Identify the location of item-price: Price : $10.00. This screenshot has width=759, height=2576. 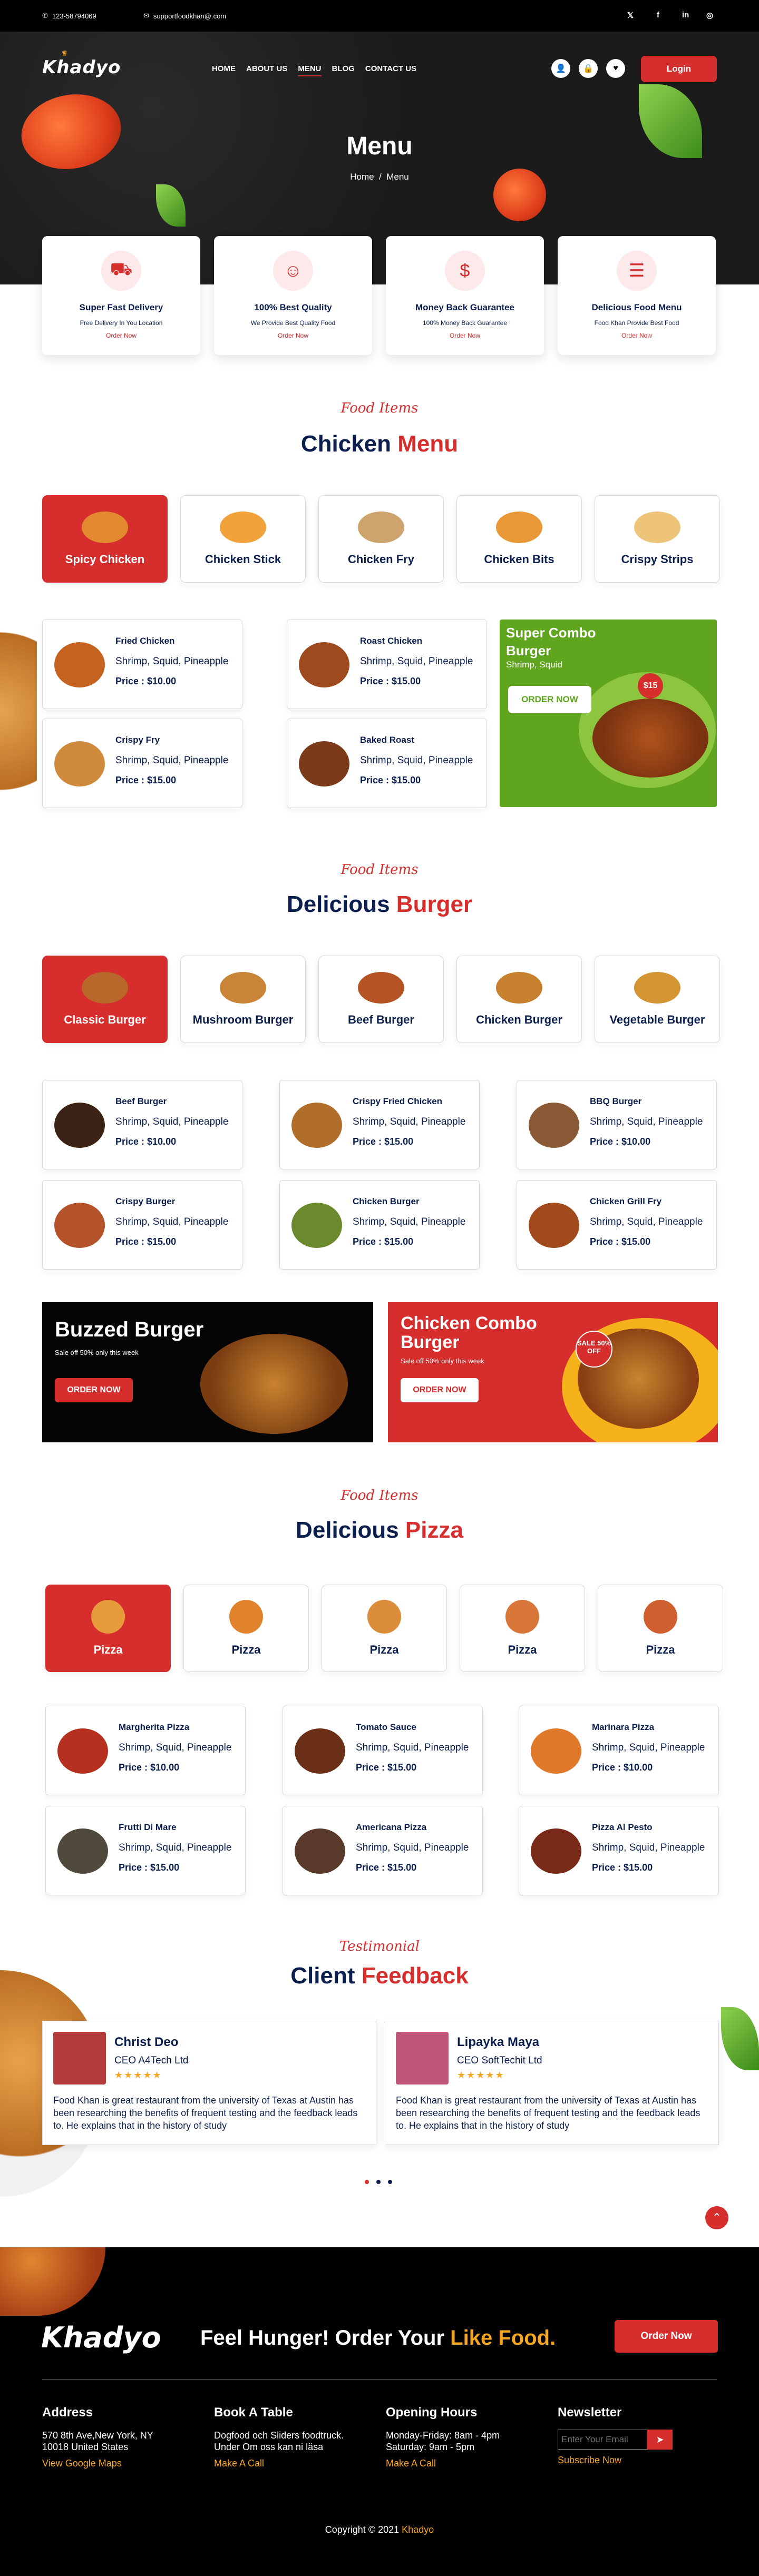
(146, 681).